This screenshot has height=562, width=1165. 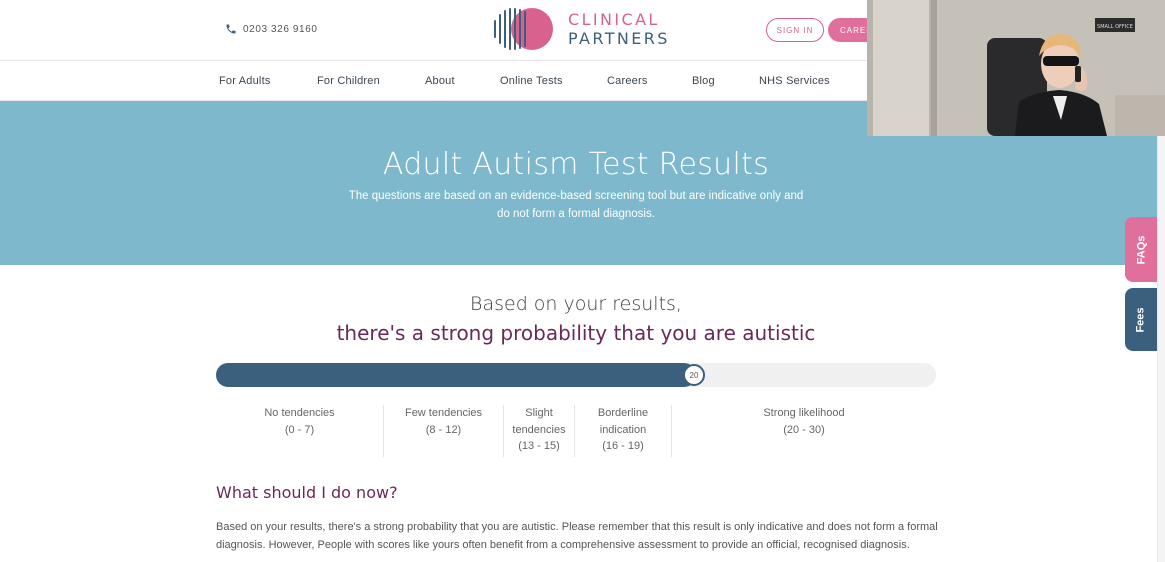 I want to click on hero-description-line-2: do not form a formal diagnosis., so click(x=576, y=214).